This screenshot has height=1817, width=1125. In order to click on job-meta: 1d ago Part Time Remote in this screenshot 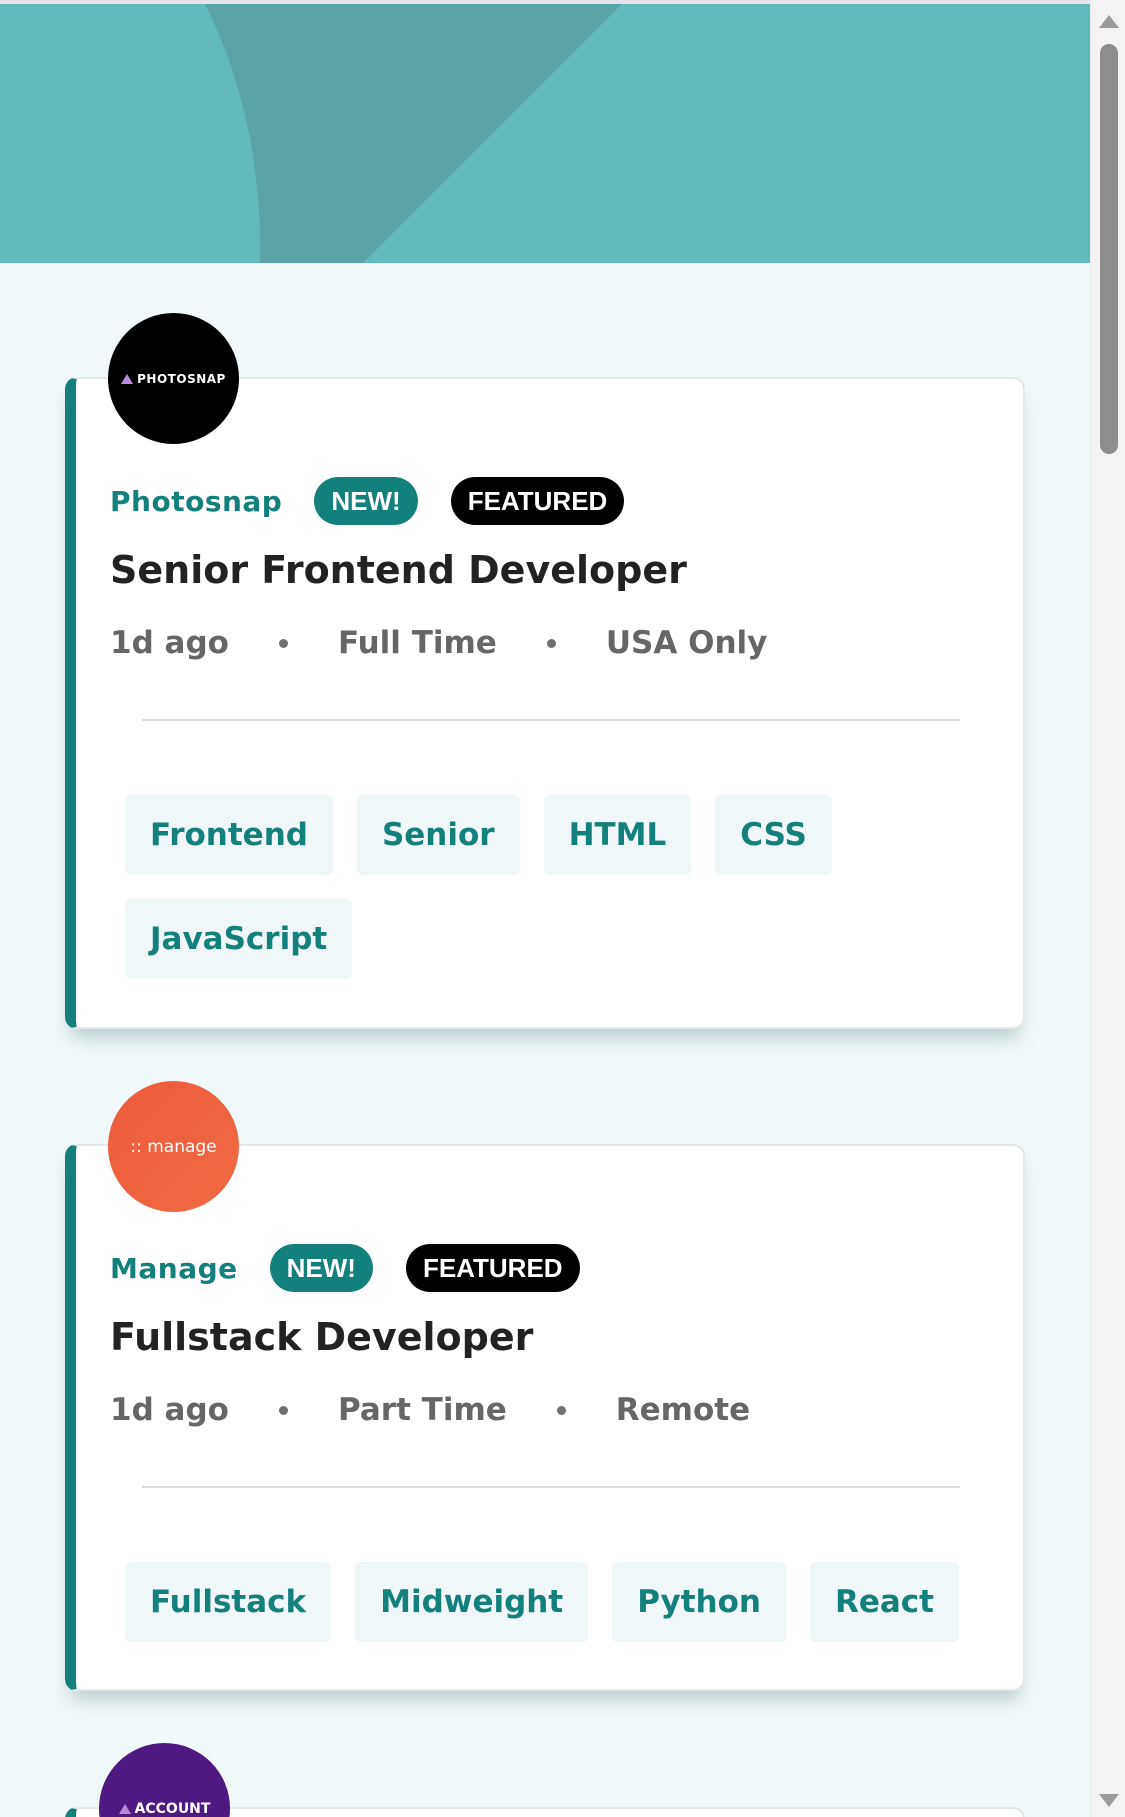, I will do `click(430, 1410)`.